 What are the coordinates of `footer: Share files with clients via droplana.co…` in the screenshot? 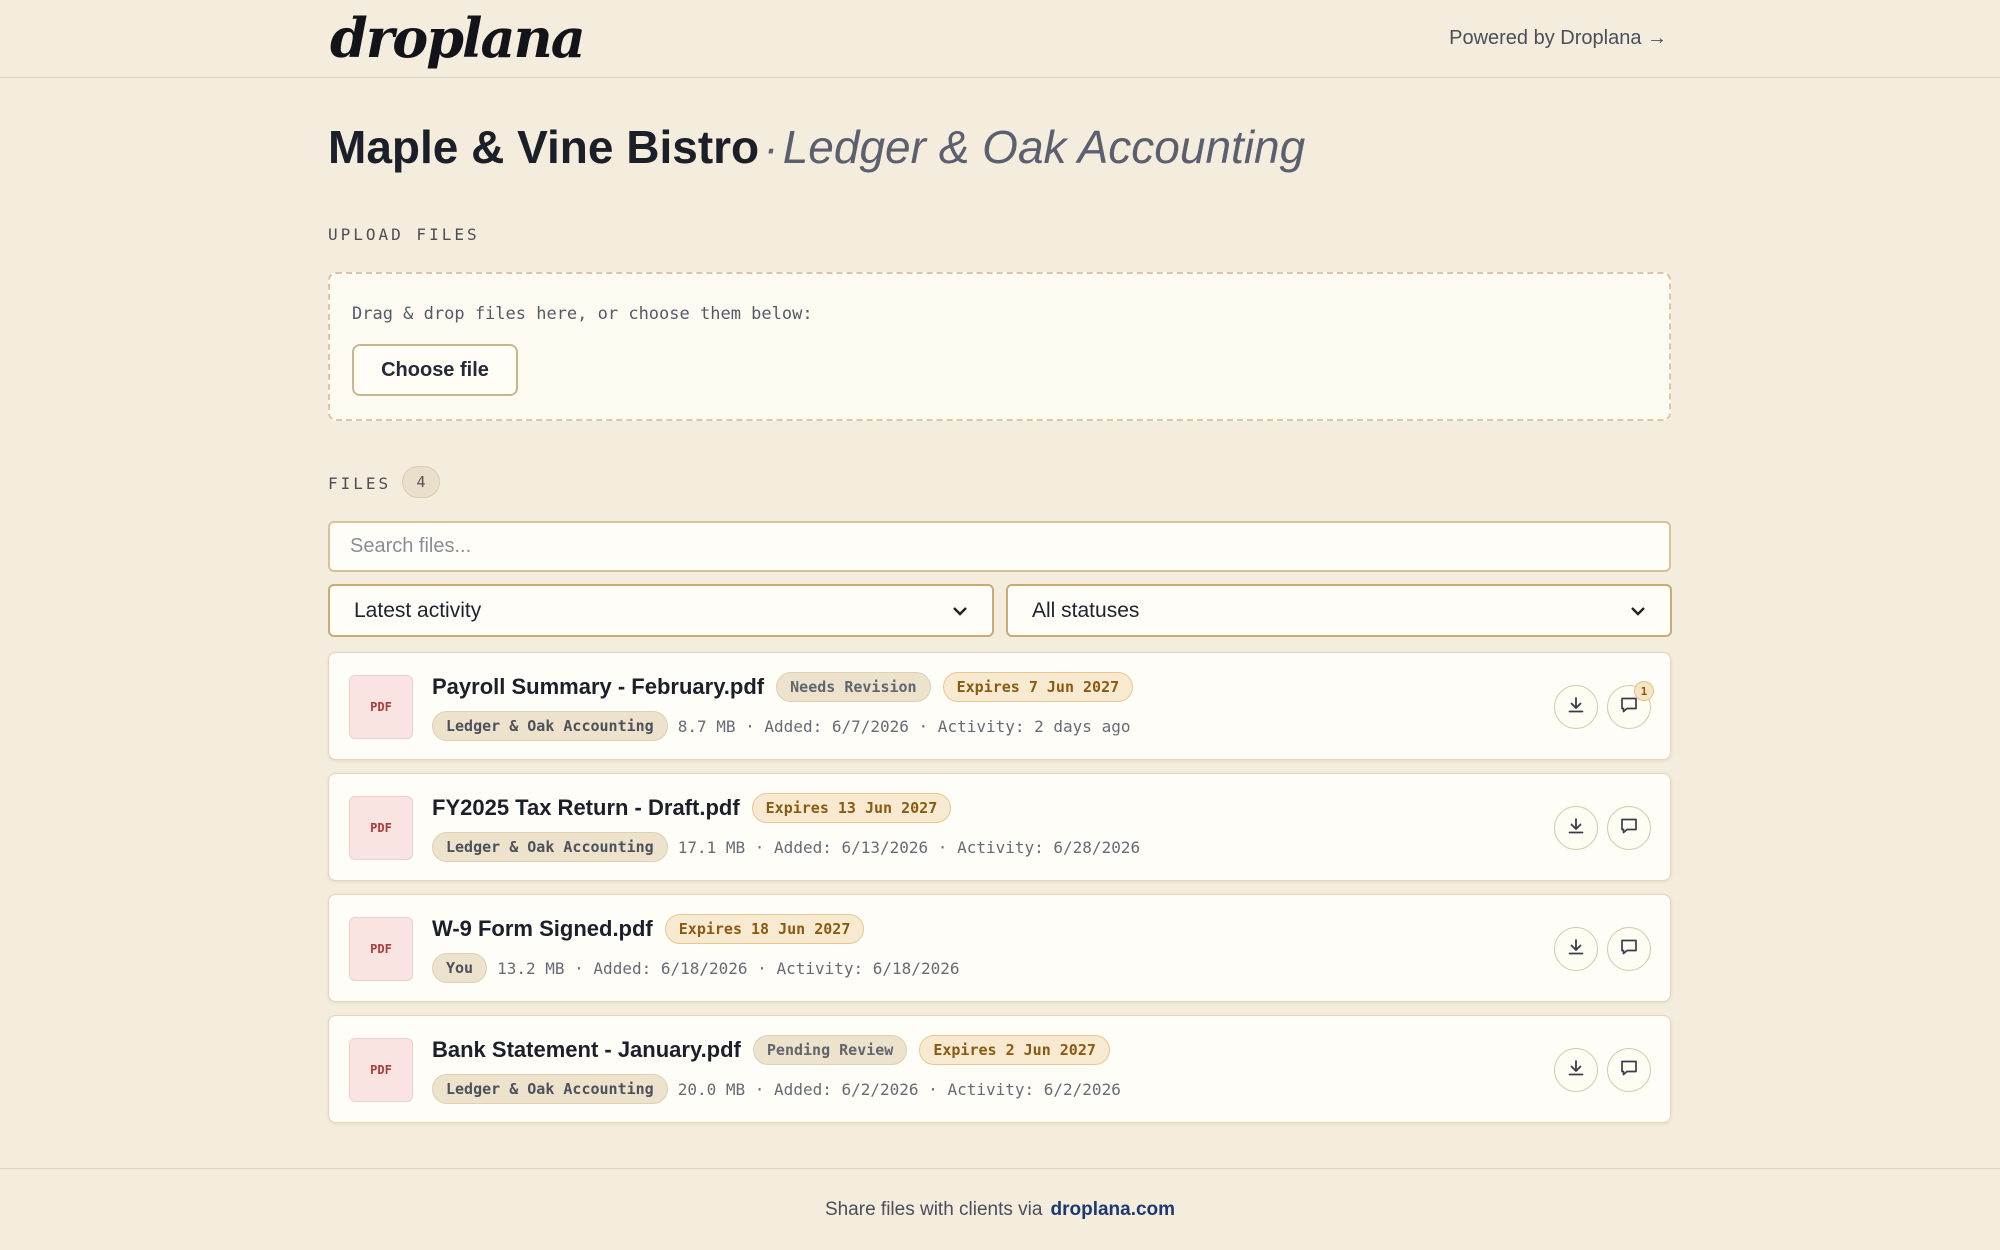 It's located at (1000, 1209).